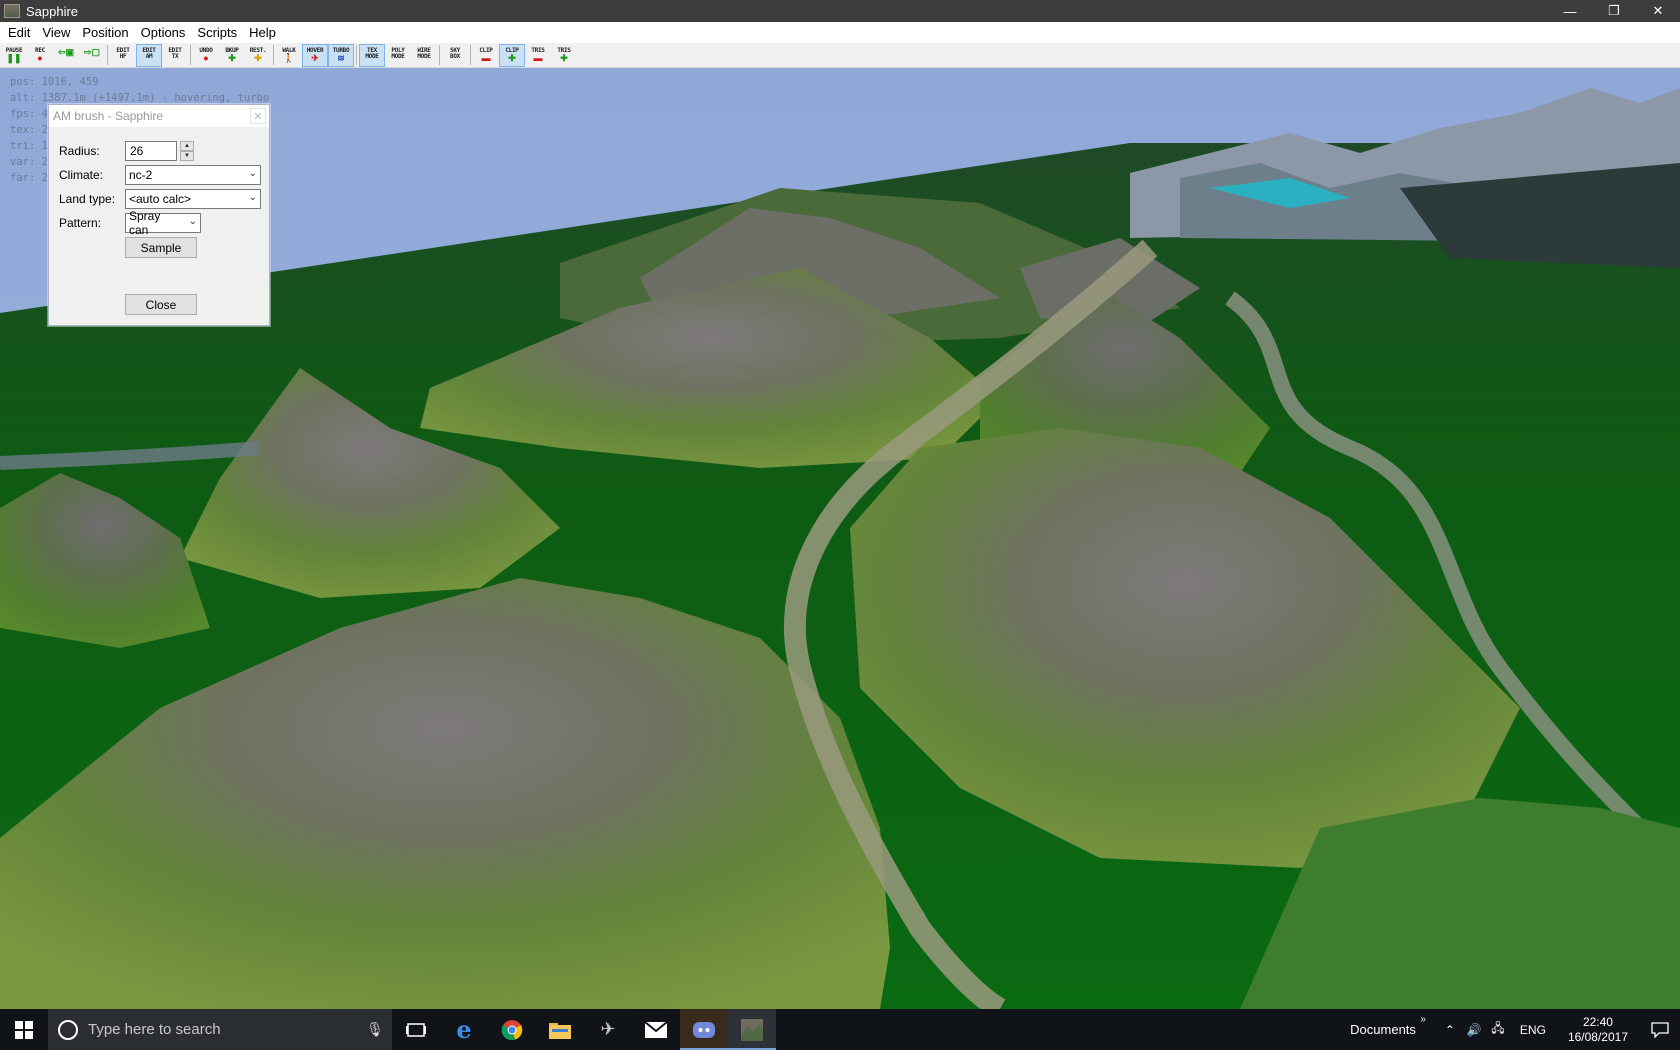  I want to click on language-indicator: ENG, so click(1533, 1030).